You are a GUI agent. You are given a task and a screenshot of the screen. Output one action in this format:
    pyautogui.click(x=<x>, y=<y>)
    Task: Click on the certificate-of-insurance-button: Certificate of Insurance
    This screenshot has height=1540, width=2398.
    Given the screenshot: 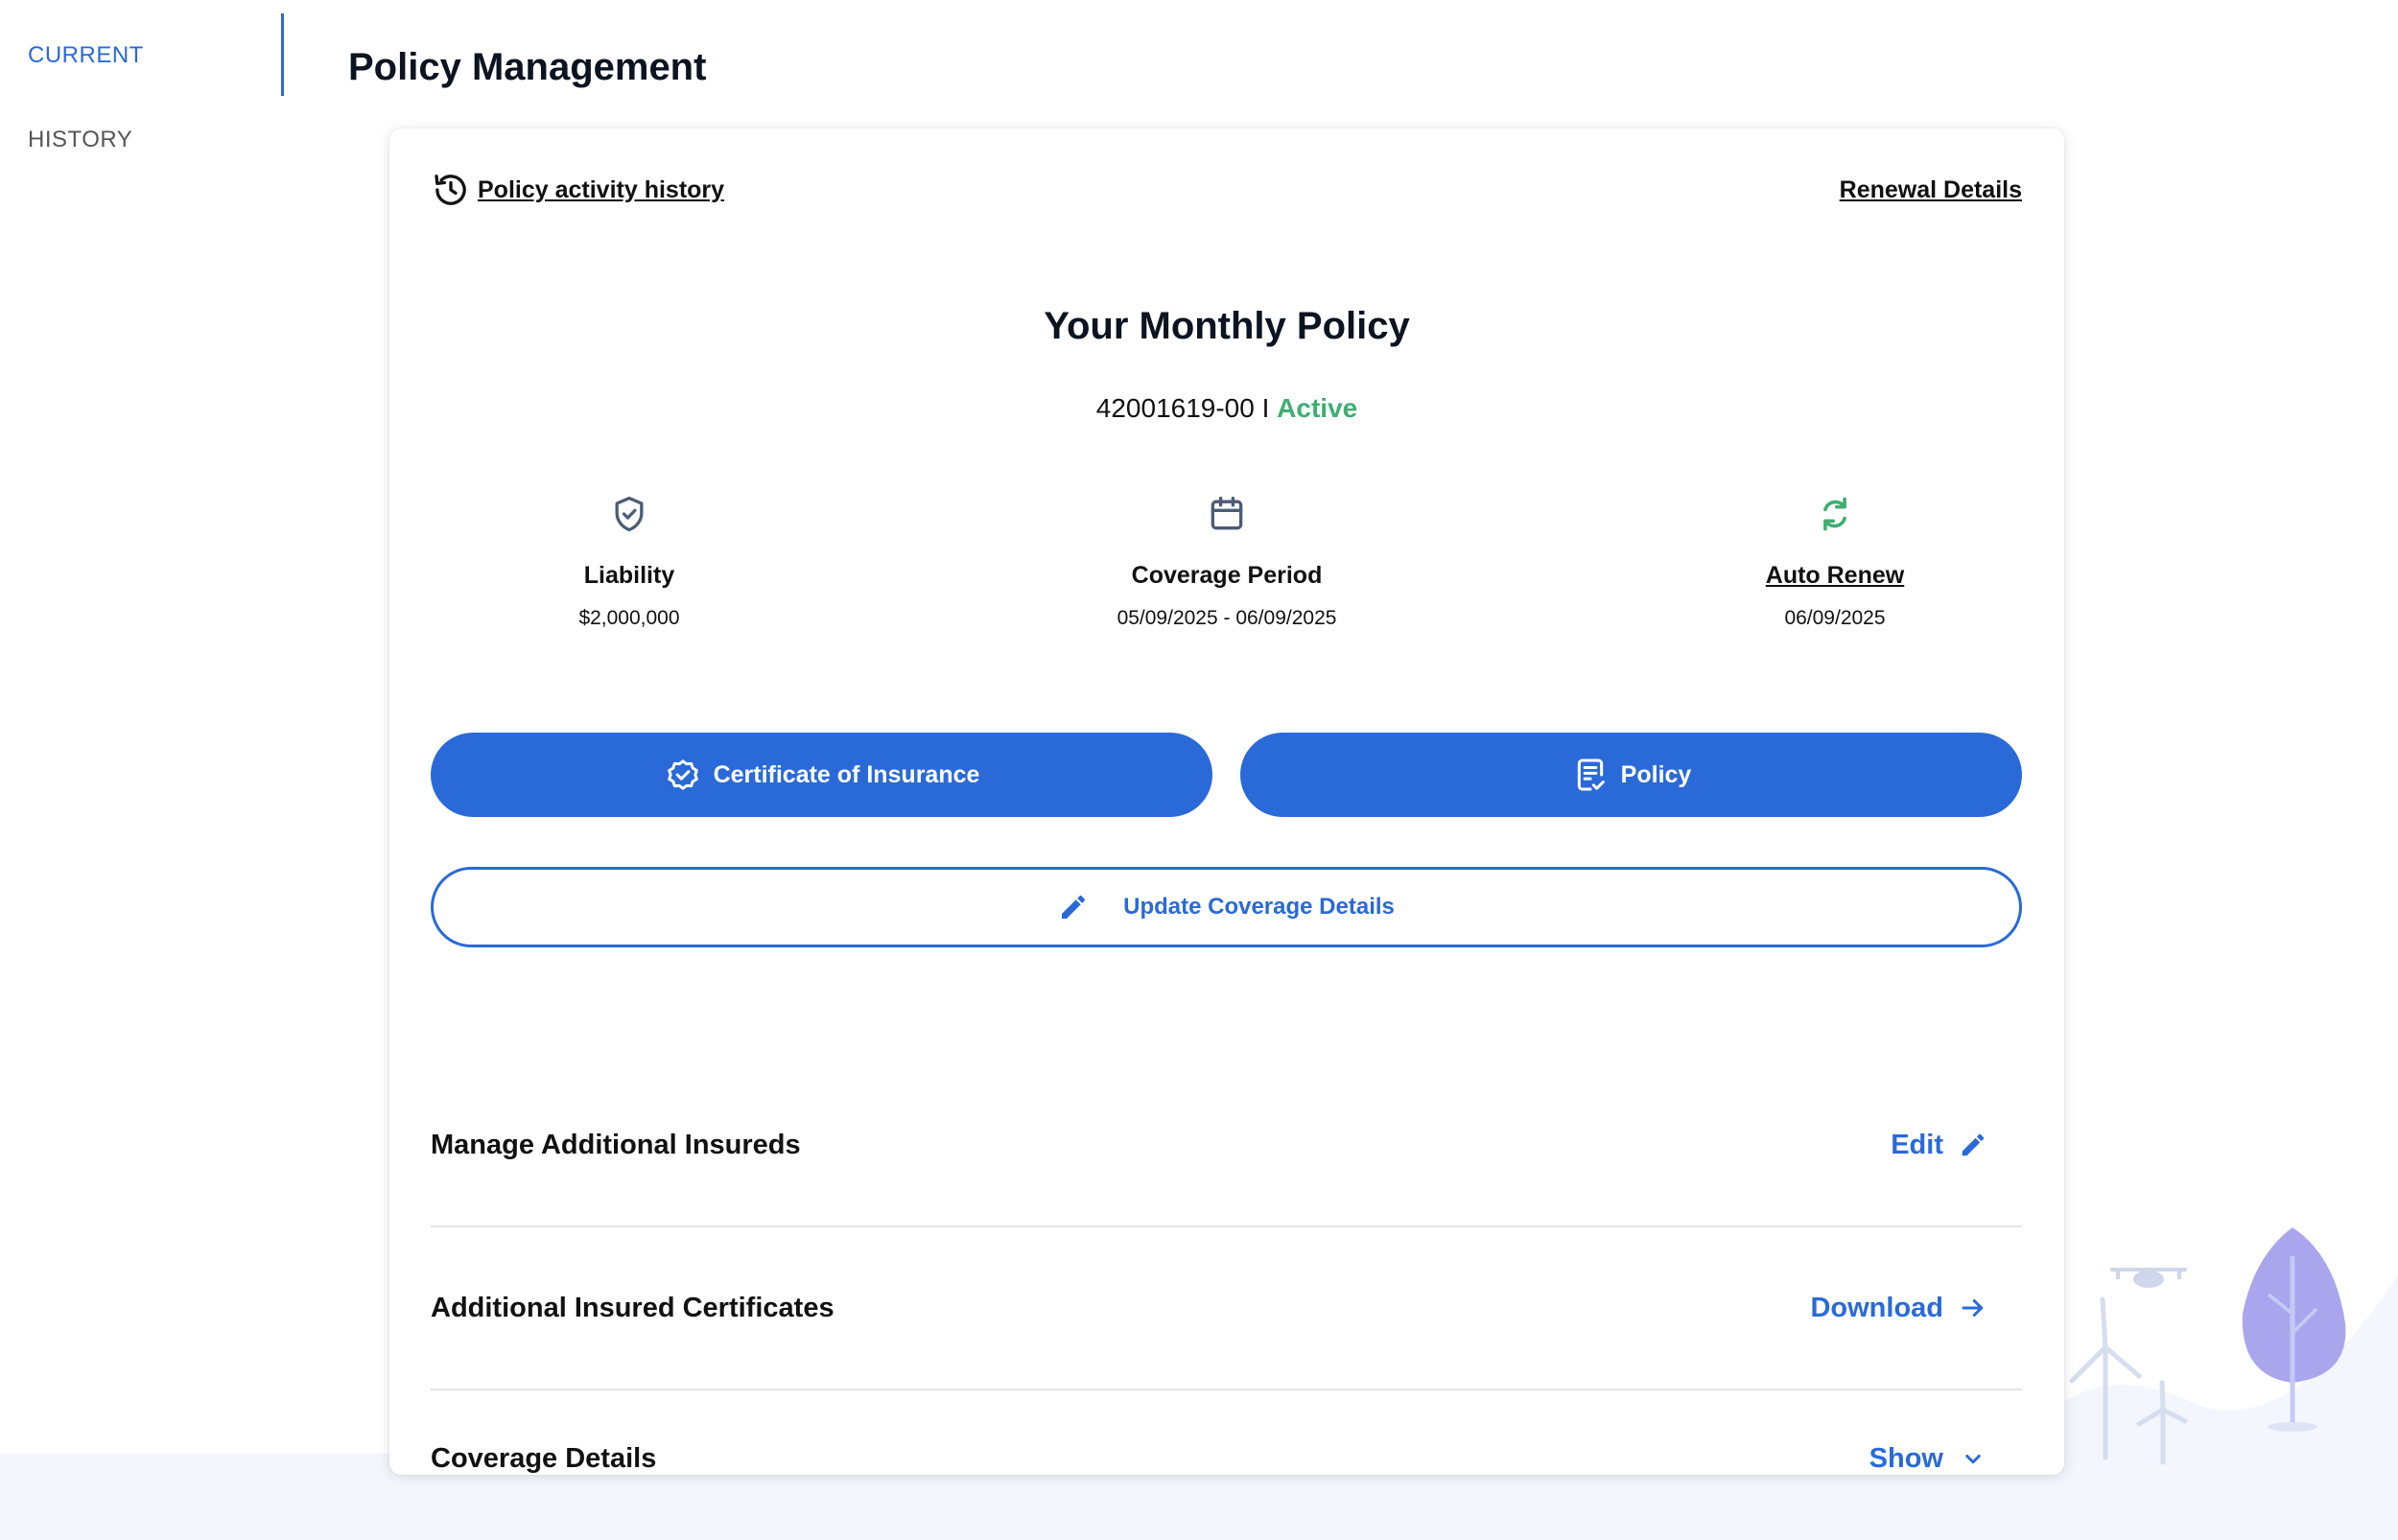 What is the action you would take?
    pyautogui.click(x=822, y=775)
    